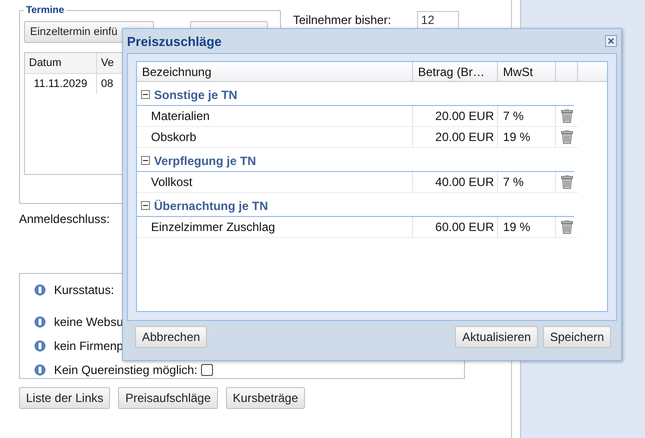 The width and height of the screenshot is (645, 438). What do you see at coordinates (266, 398) in the screenshot?
I see `action-button: Kursbeträge` at bounding box center [266, 398].